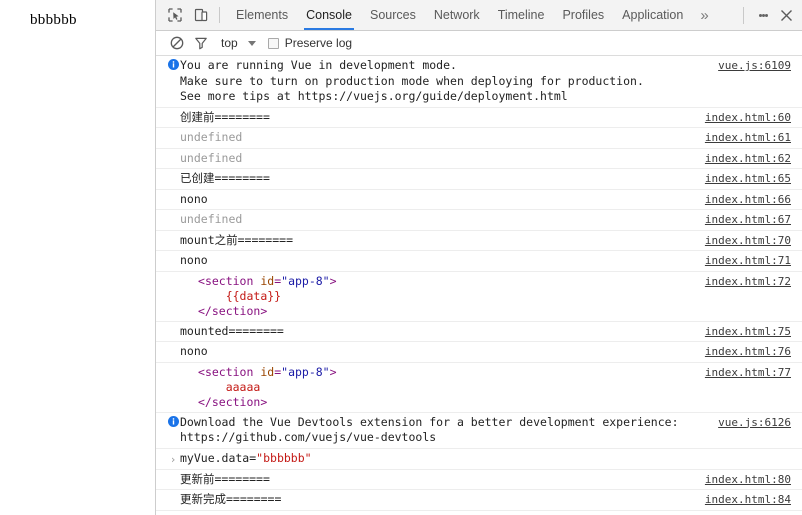  Describe the element at coordinates (205, 401) in the screenshot. I see `snippet-token: </` at that location.